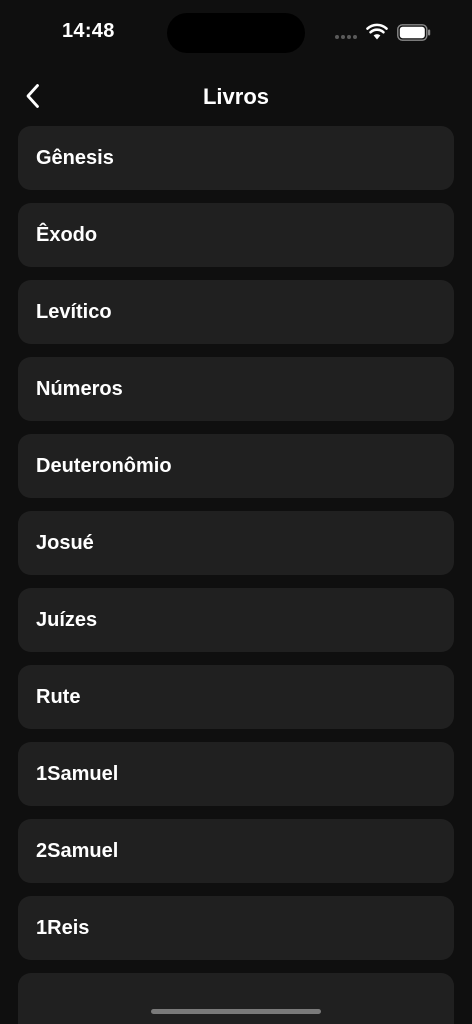 This screenshot has width=472, height=1024. I want to click on book-label: Rute, so click(58, 696).